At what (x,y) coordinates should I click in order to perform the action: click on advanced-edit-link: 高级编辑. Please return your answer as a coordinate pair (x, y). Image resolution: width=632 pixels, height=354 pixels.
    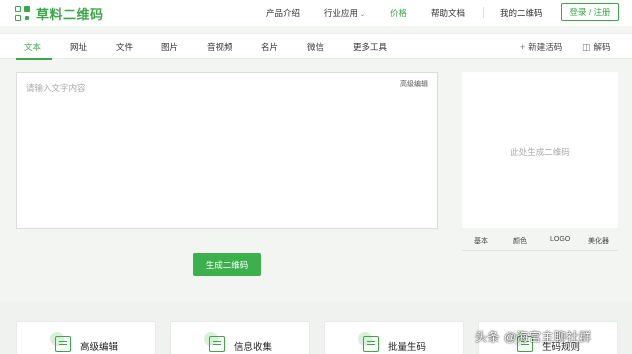
    Looking at the image, I should click on (414, 84).